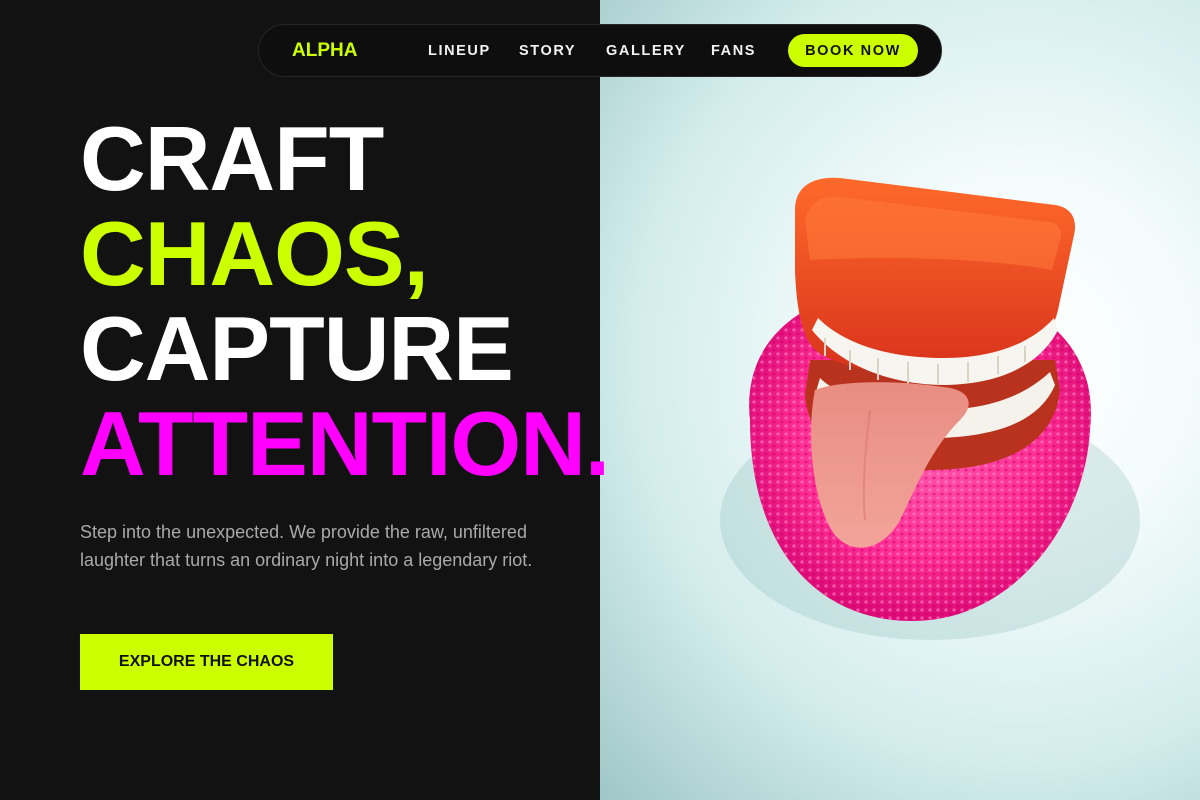 The image size is (1200, 800). I want to click on top-navbar: ALPHA LINEUP STORY GALLERY FANS BOOK NOW, so click(600, 50).